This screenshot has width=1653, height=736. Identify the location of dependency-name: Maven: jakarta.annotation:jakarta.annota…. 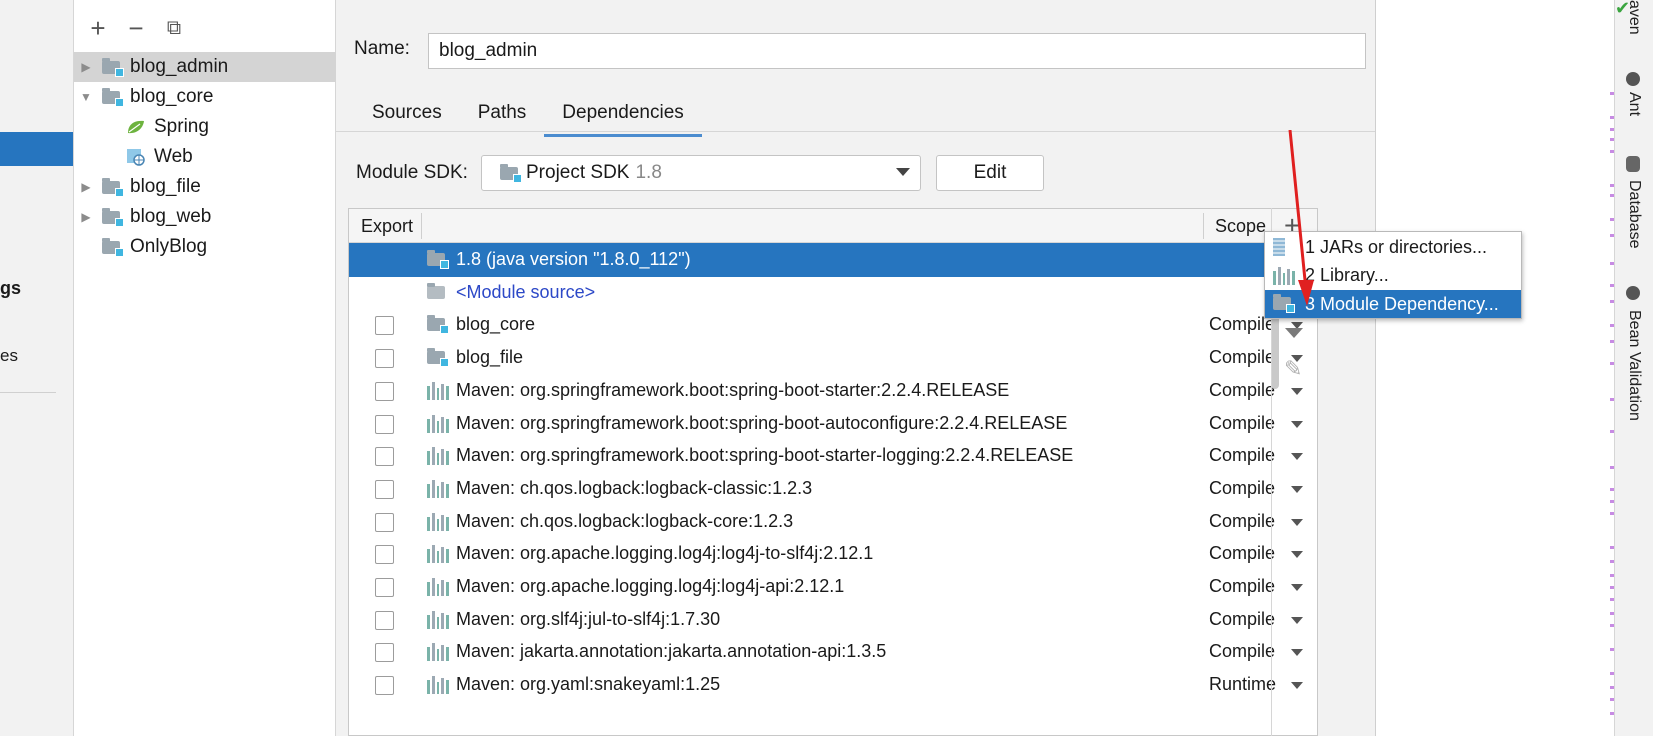
(671, 651).